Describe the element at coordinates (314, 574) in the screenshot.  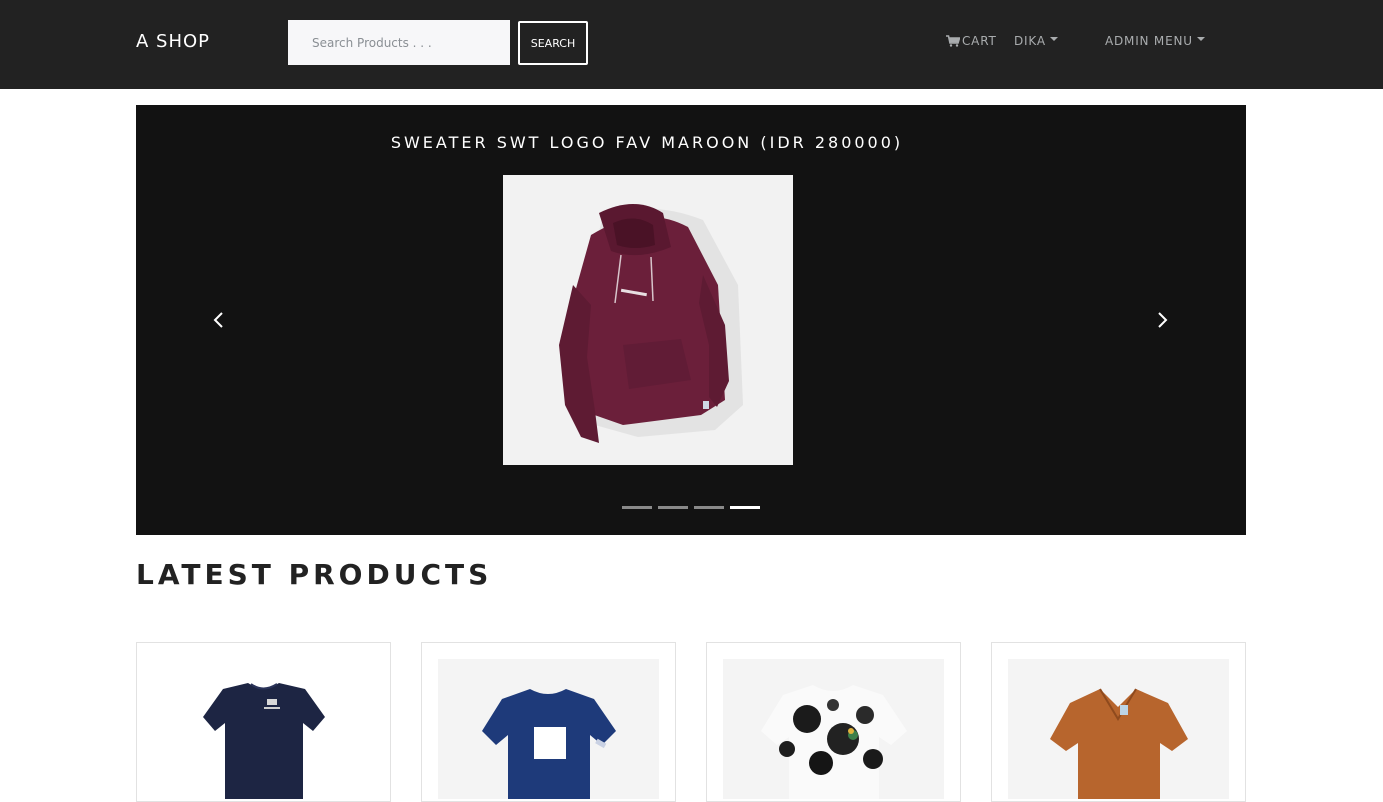
I see `latest-products-heading: LATEST PRODUCTS` at that location.